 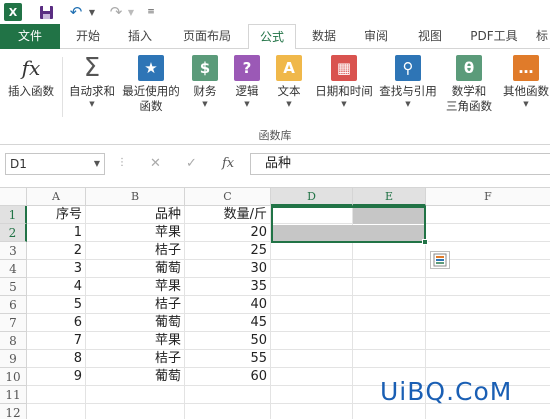 I want to click on formula-input: 品种, so click(x=400, y=164).